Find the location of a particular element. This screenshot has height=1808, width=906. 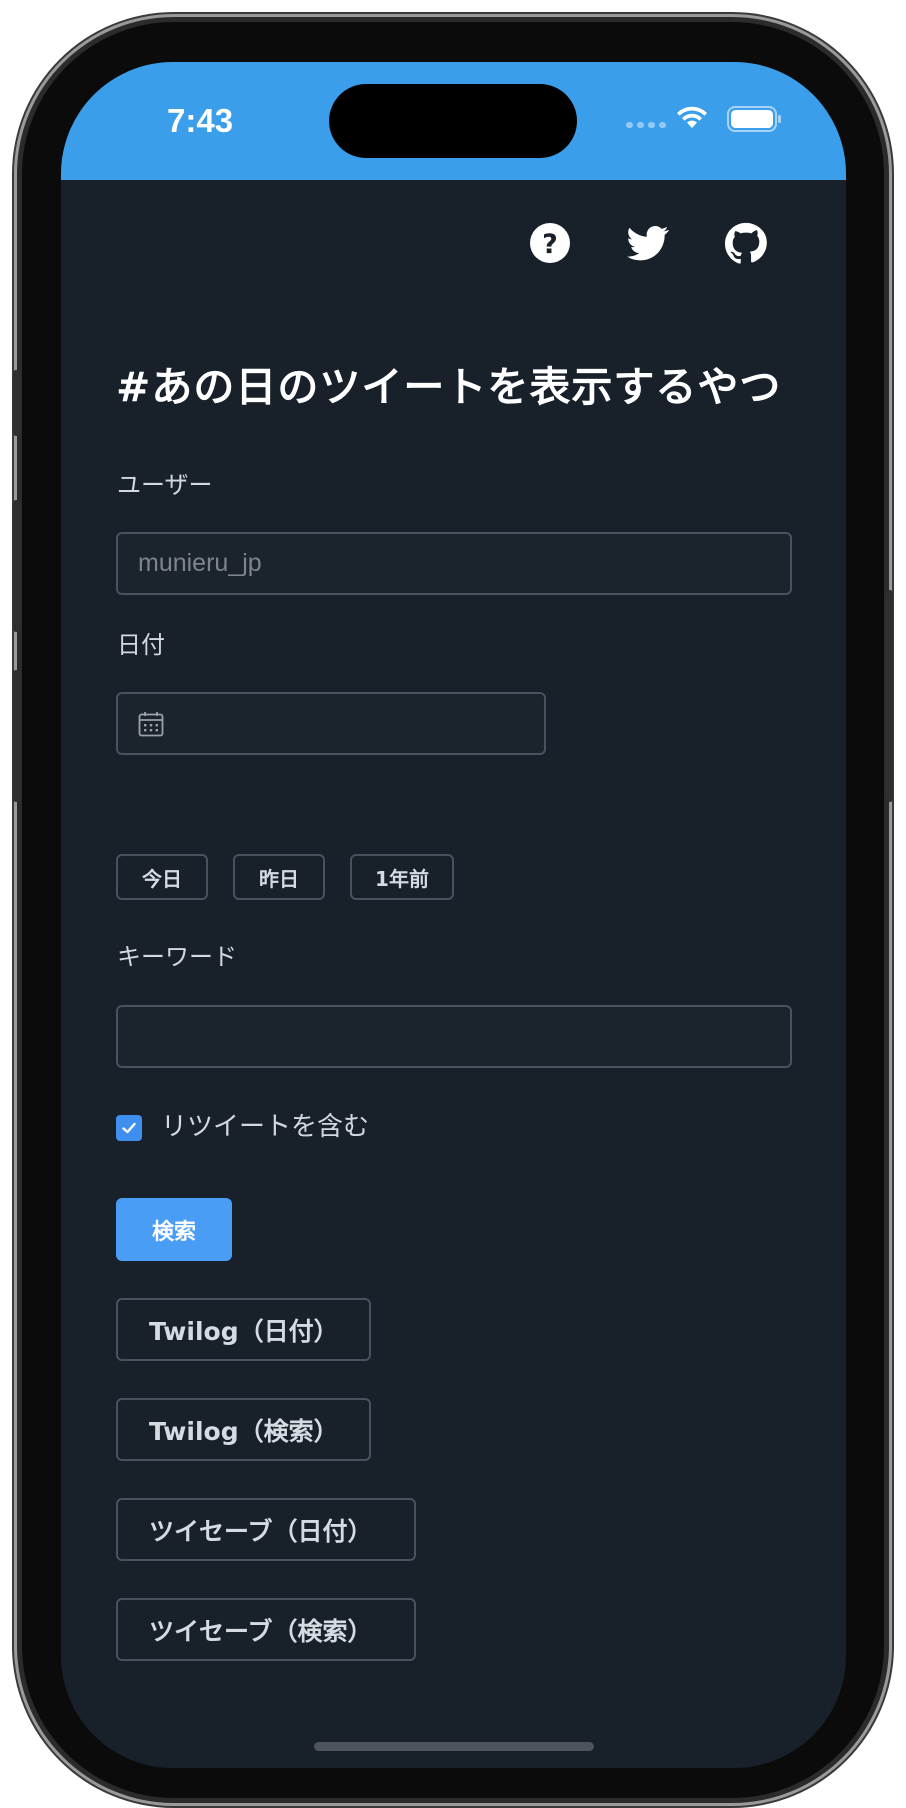

action-button is located at coordinates (17, 403).